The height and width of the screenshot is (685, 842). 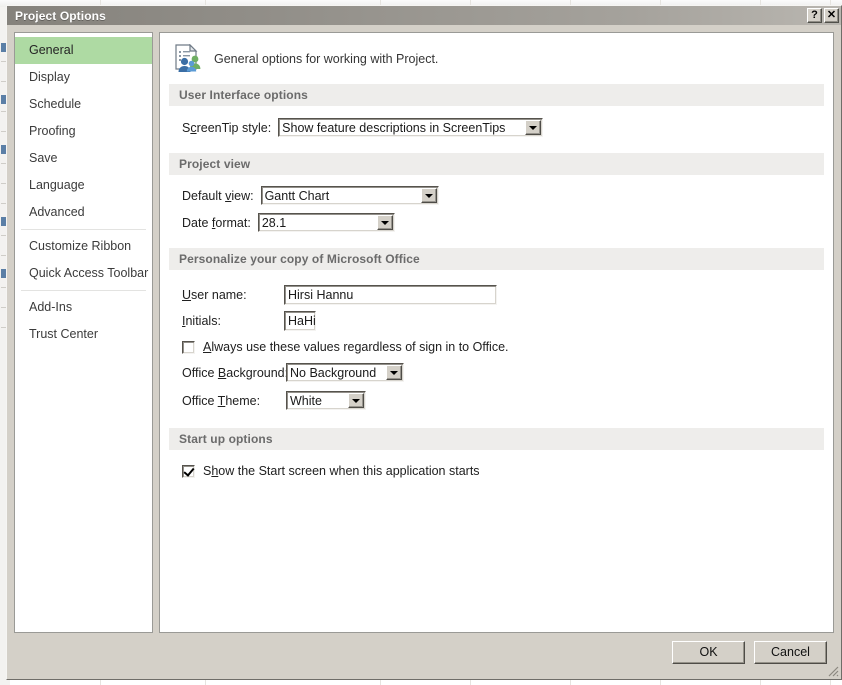 I want to click on show-start-screen-checkbox, so click(x=188, y=471).